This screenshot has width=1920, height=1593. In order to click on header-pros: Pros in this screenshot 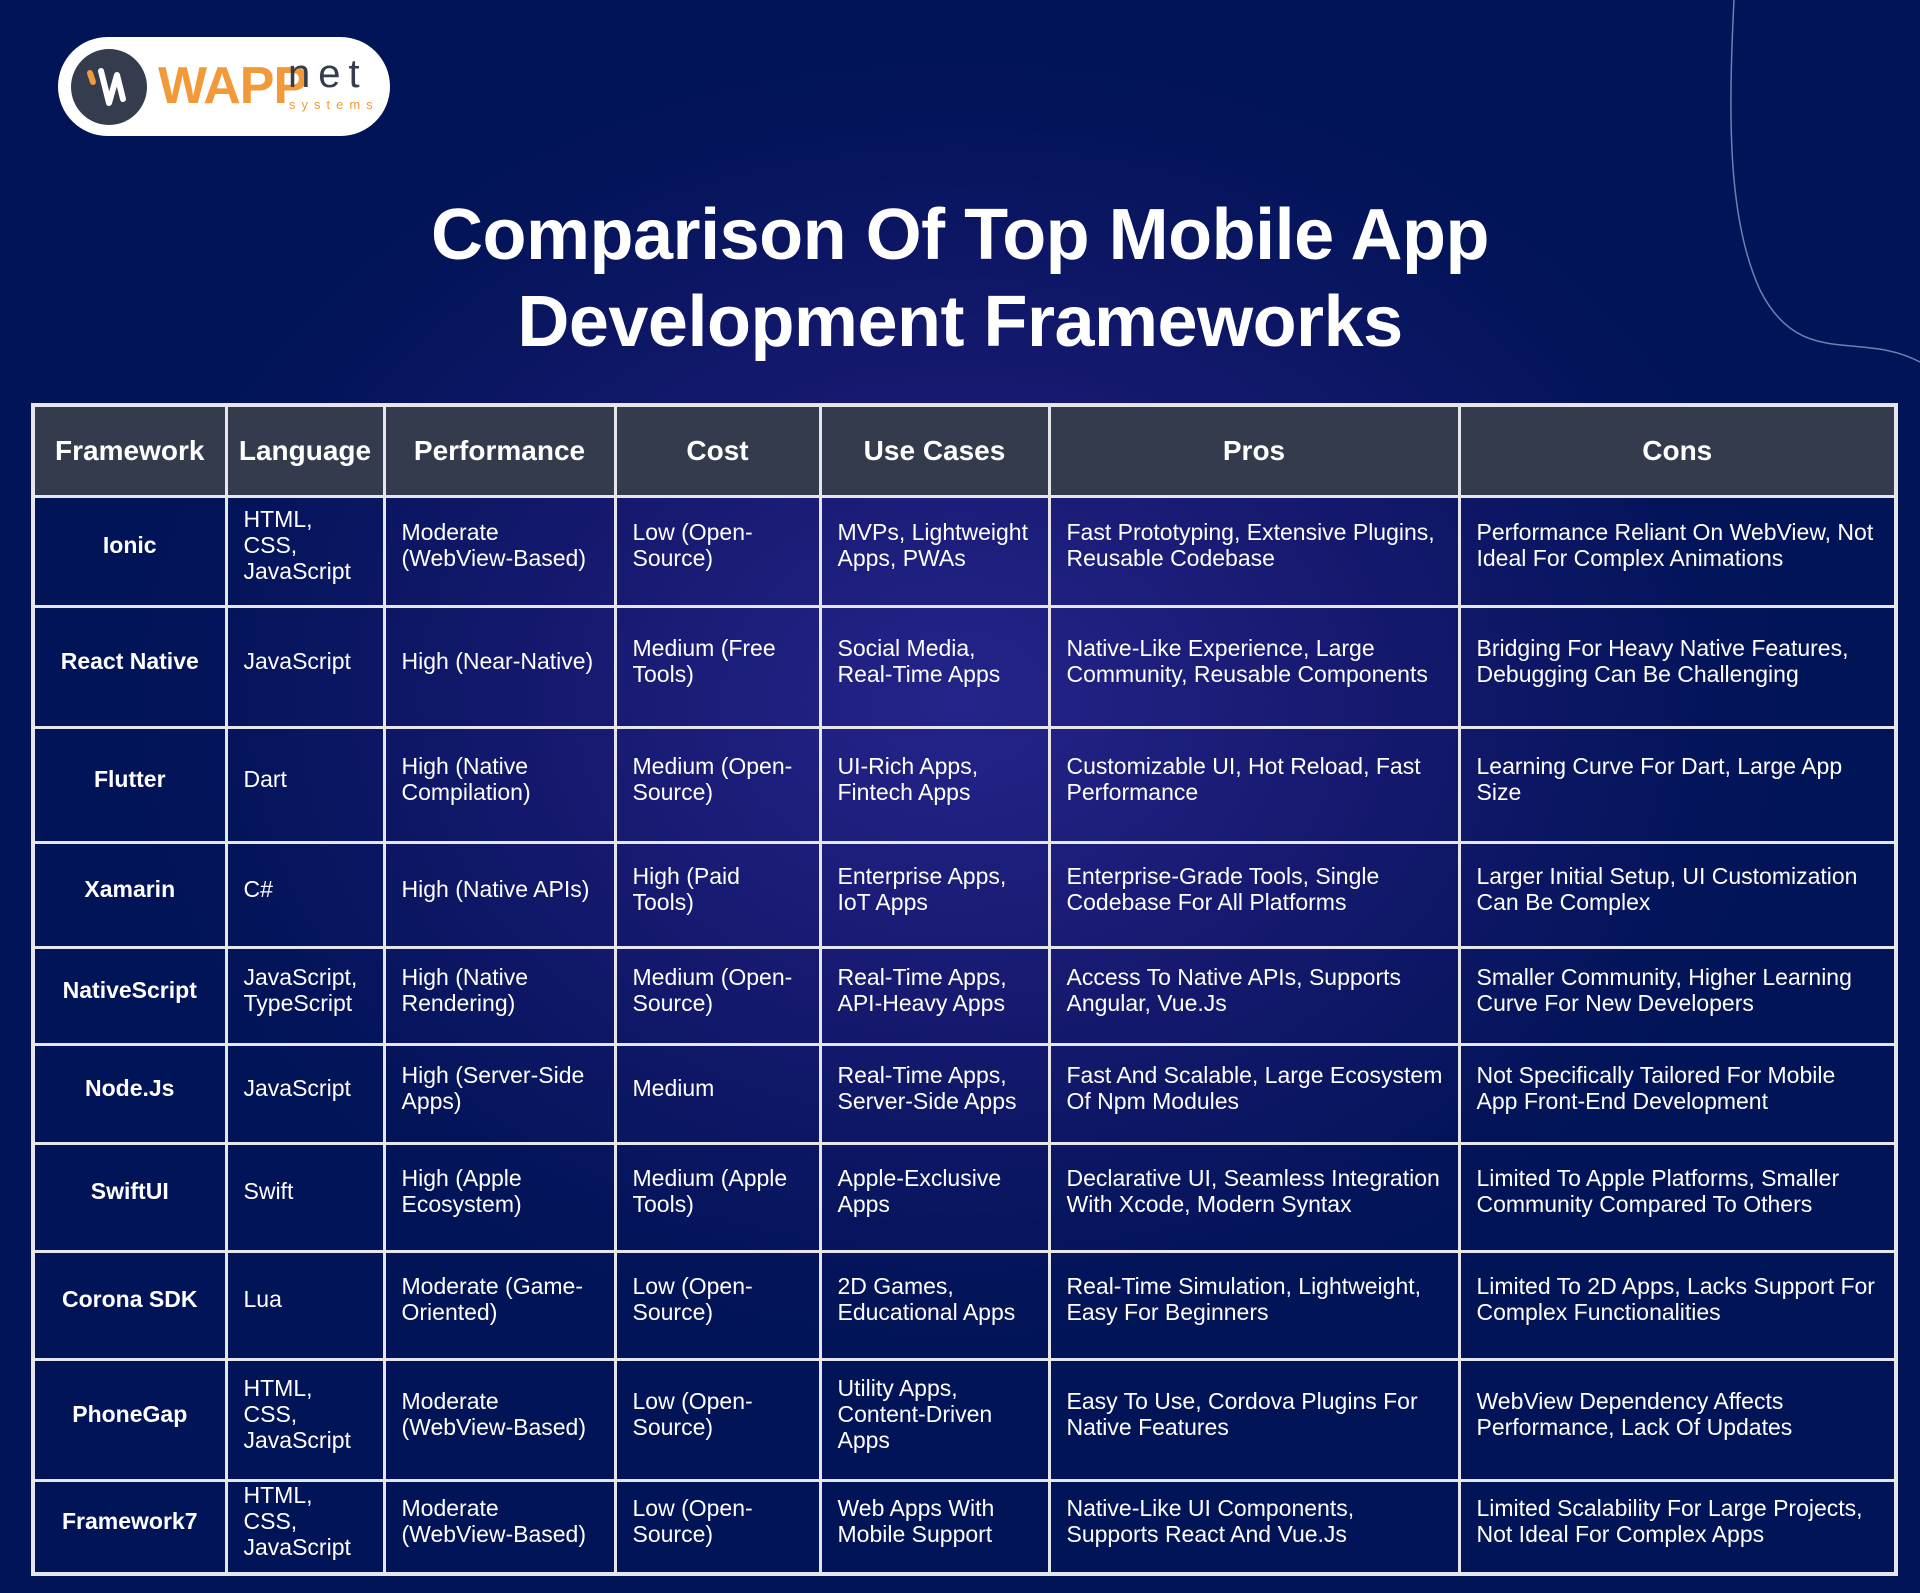, I will do `click(1254, 451)`.